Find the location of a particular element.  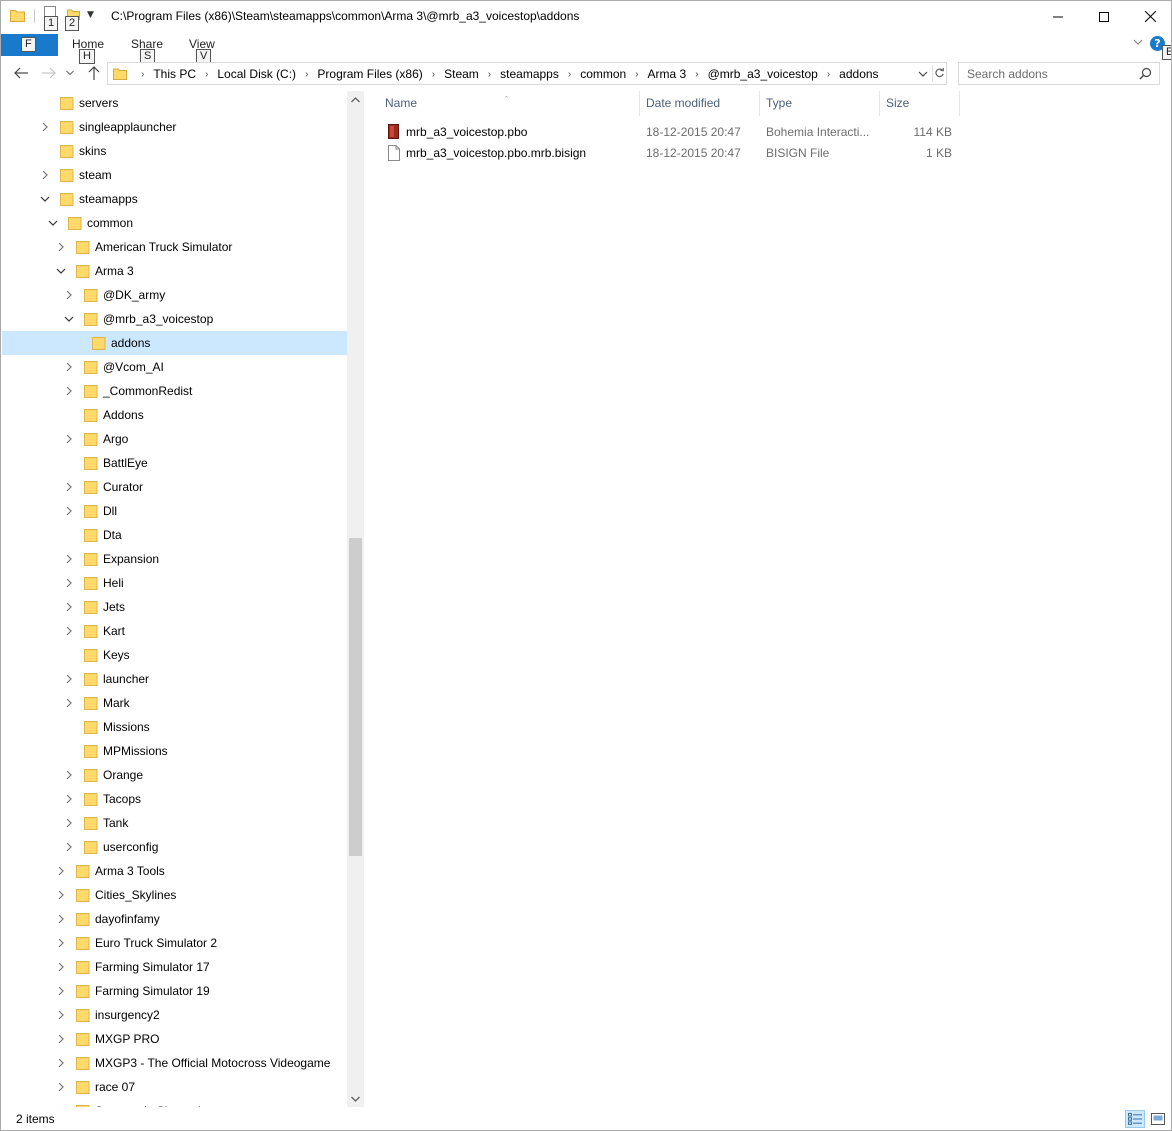

column-header-size: Size is located at coordinates (919, 103).